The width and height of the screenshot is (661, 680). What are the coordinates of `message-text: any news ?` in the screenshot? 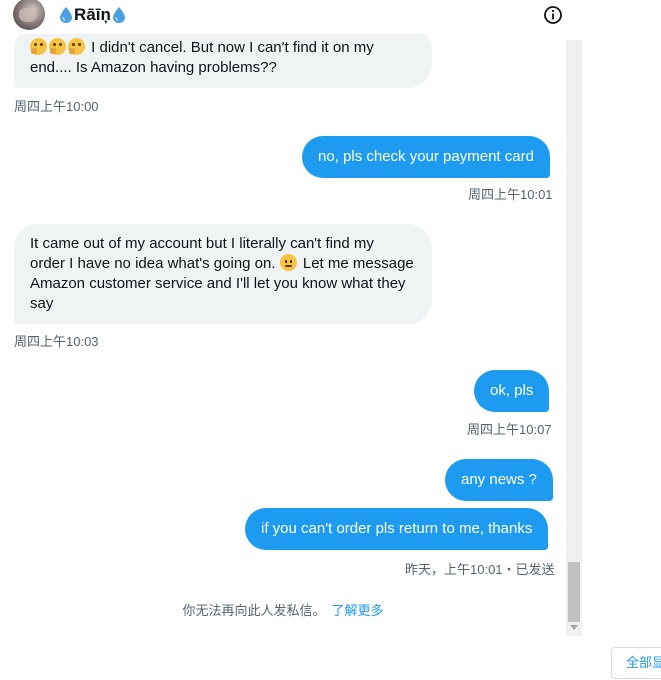 It's located at (499, 479).